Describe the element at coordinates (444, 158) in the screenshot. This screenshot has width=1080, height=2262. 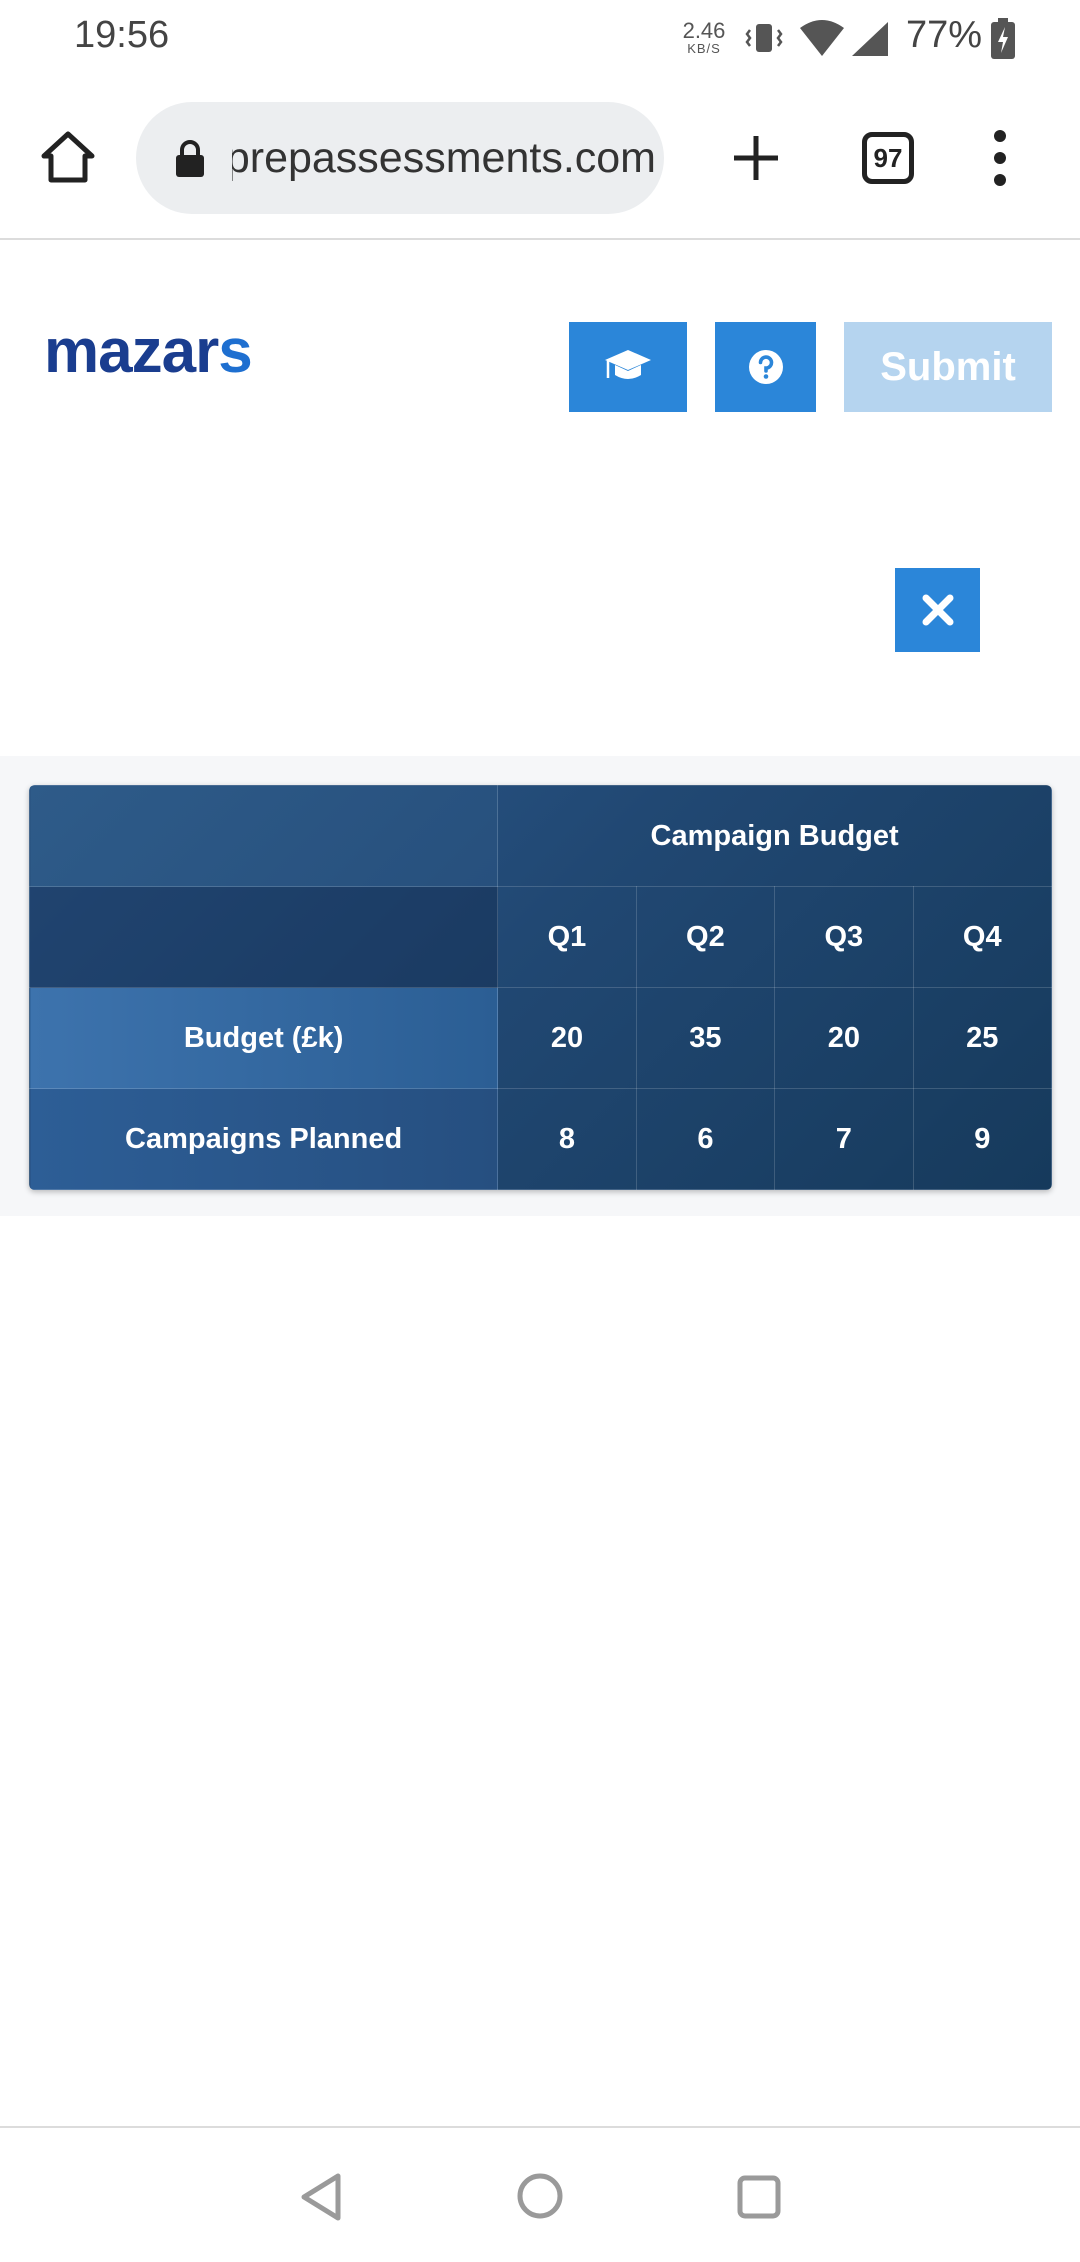
I see `url-text: jobtestprepassessments.com` at that location.